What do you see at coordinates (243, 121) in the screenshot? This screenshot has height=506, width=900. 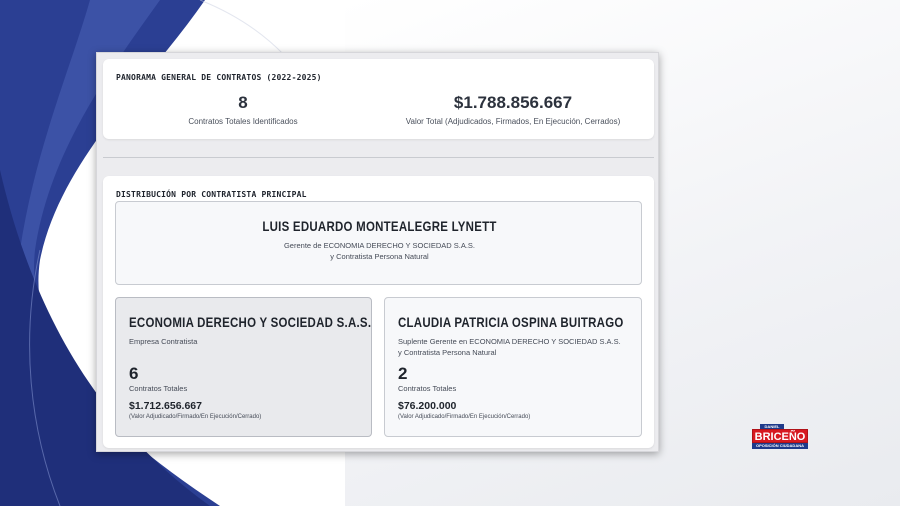 I see `total-contracts-label: Contratos Totales Identificados` at bounding box center [243, 121].